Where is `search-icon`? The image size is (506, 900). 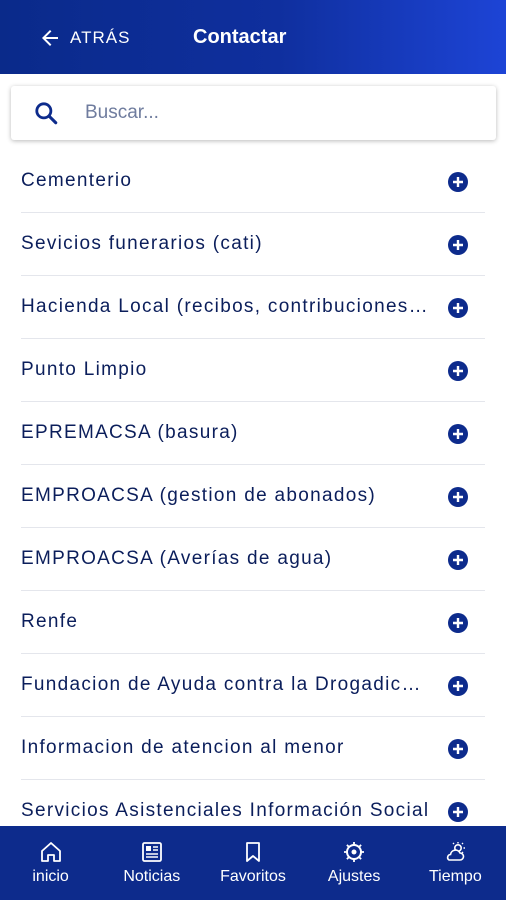
search-icon is located at coordinates (46, 113).